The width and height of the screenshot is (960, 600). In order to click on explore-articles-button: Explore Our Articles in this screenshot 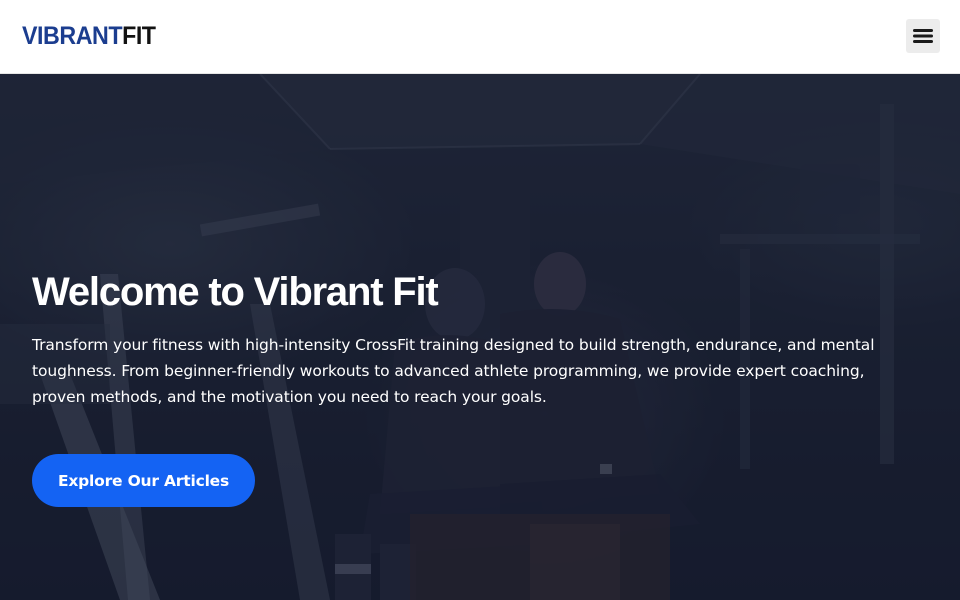, I will do `click(143, 480)`.